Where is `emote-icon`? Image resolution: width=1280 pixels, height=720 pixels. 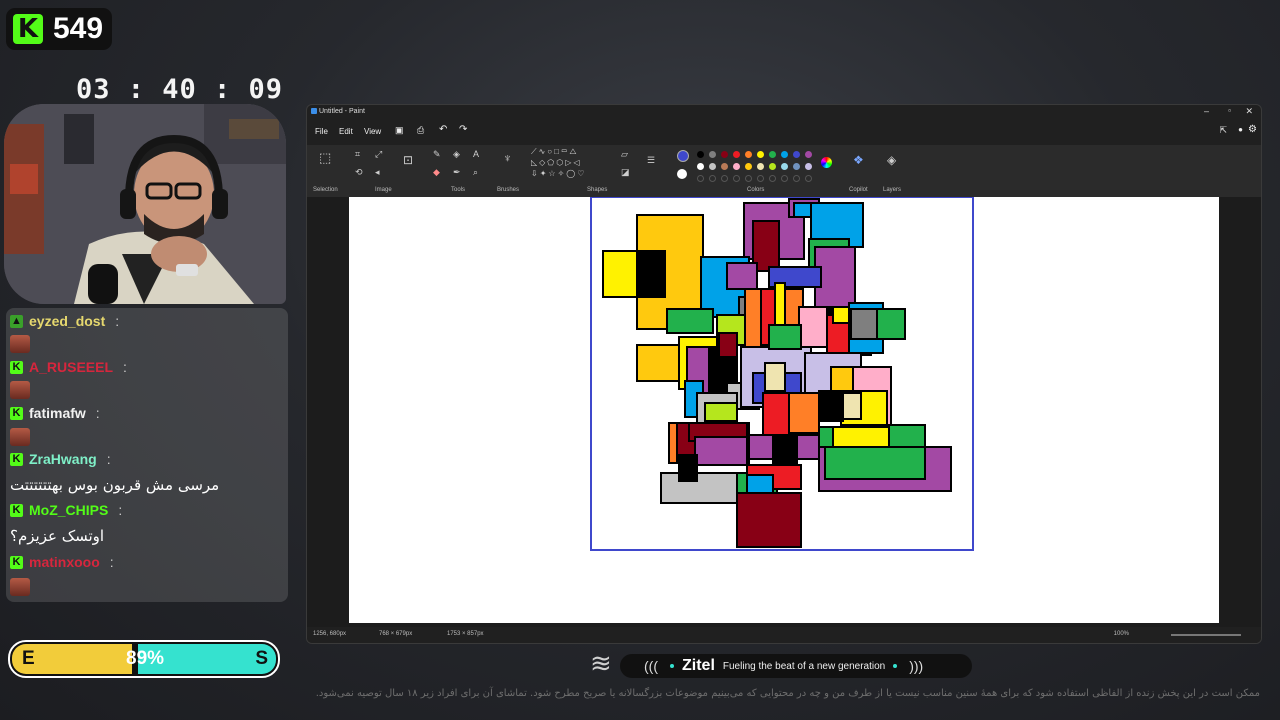 emote-icon is located at coordinates (20, 344).